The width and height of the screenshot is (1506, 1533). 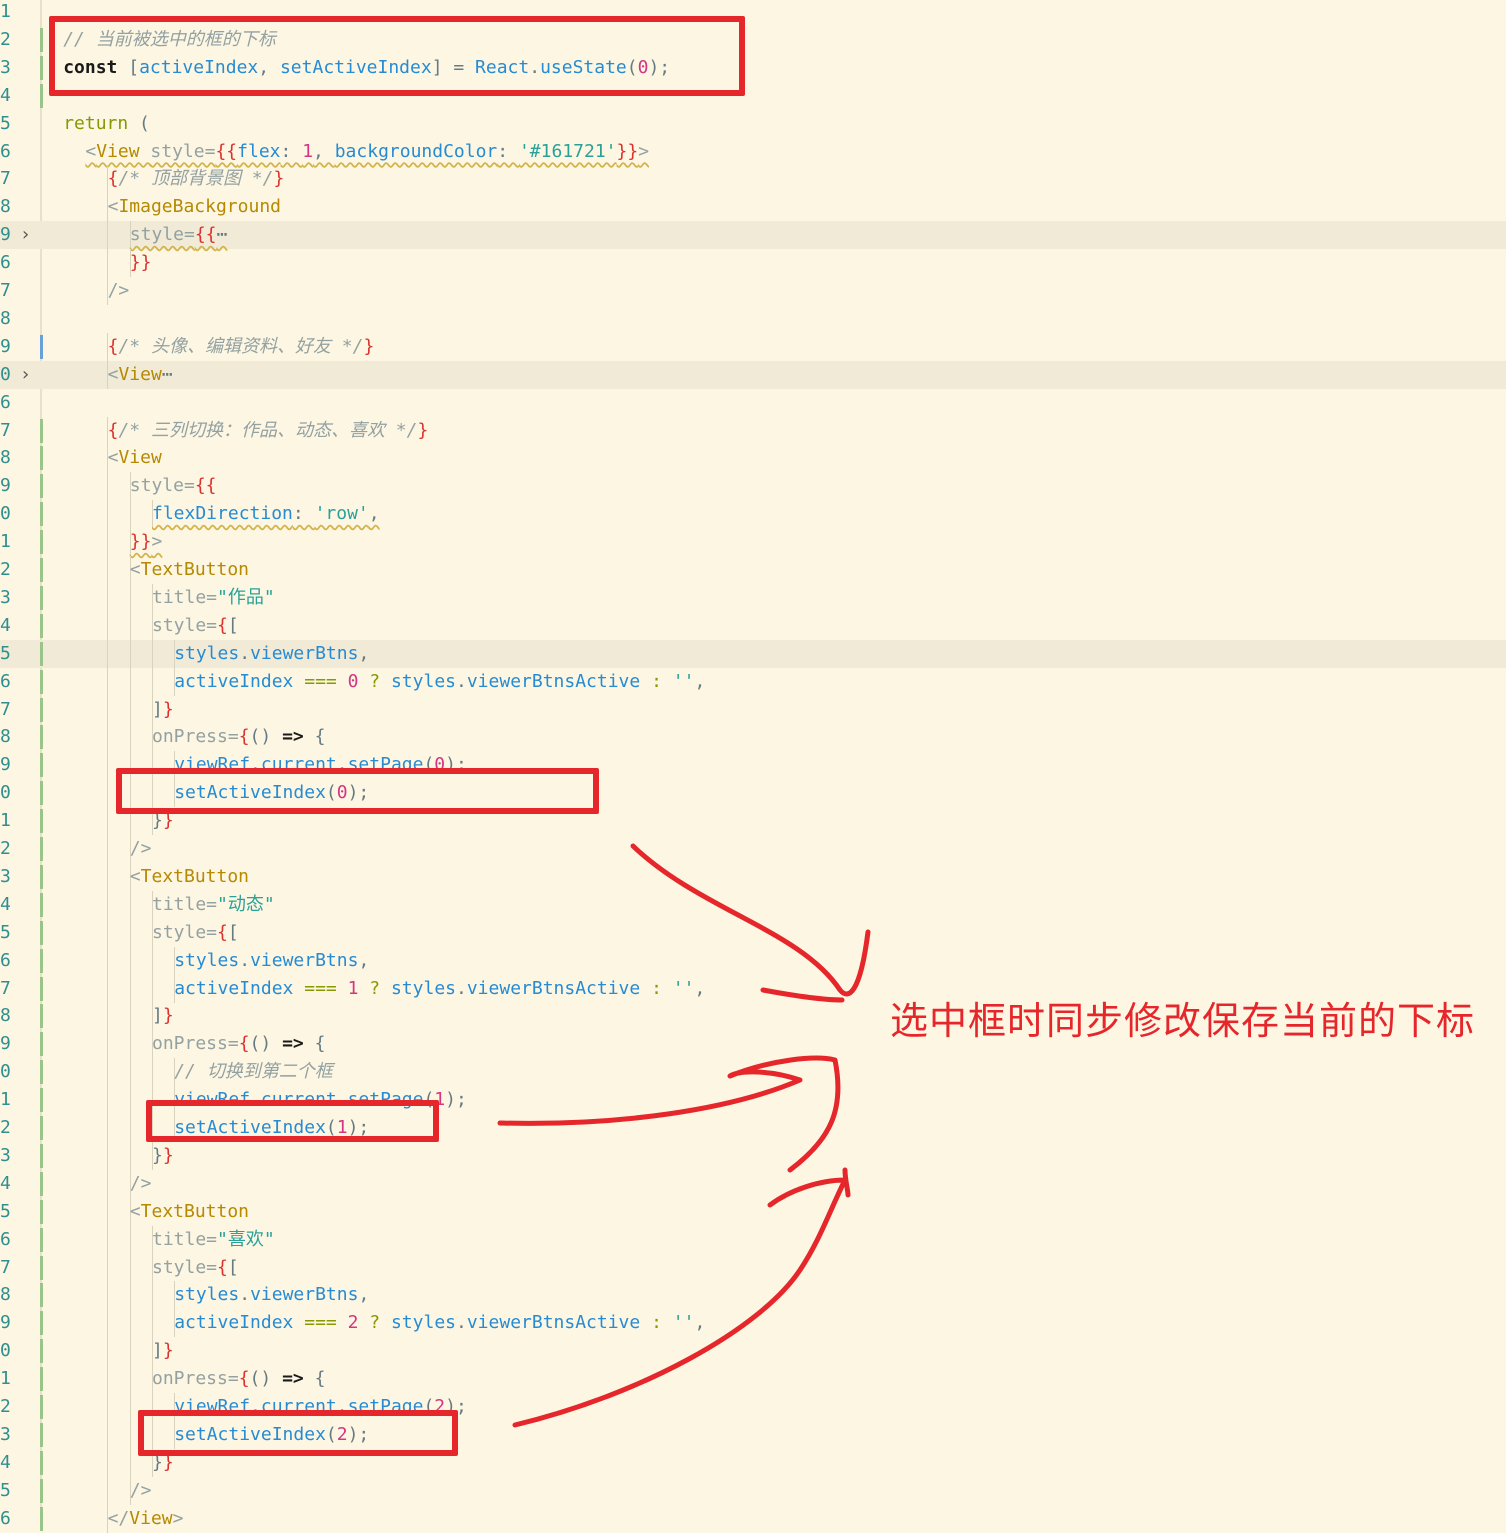 I want to click on line-number: 5, so click(x=5, y=1211).